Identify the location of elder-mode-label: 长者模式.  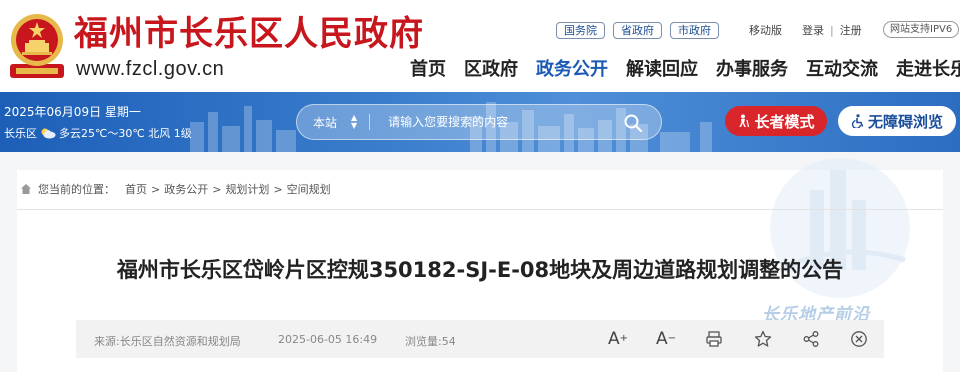
(784, 121).